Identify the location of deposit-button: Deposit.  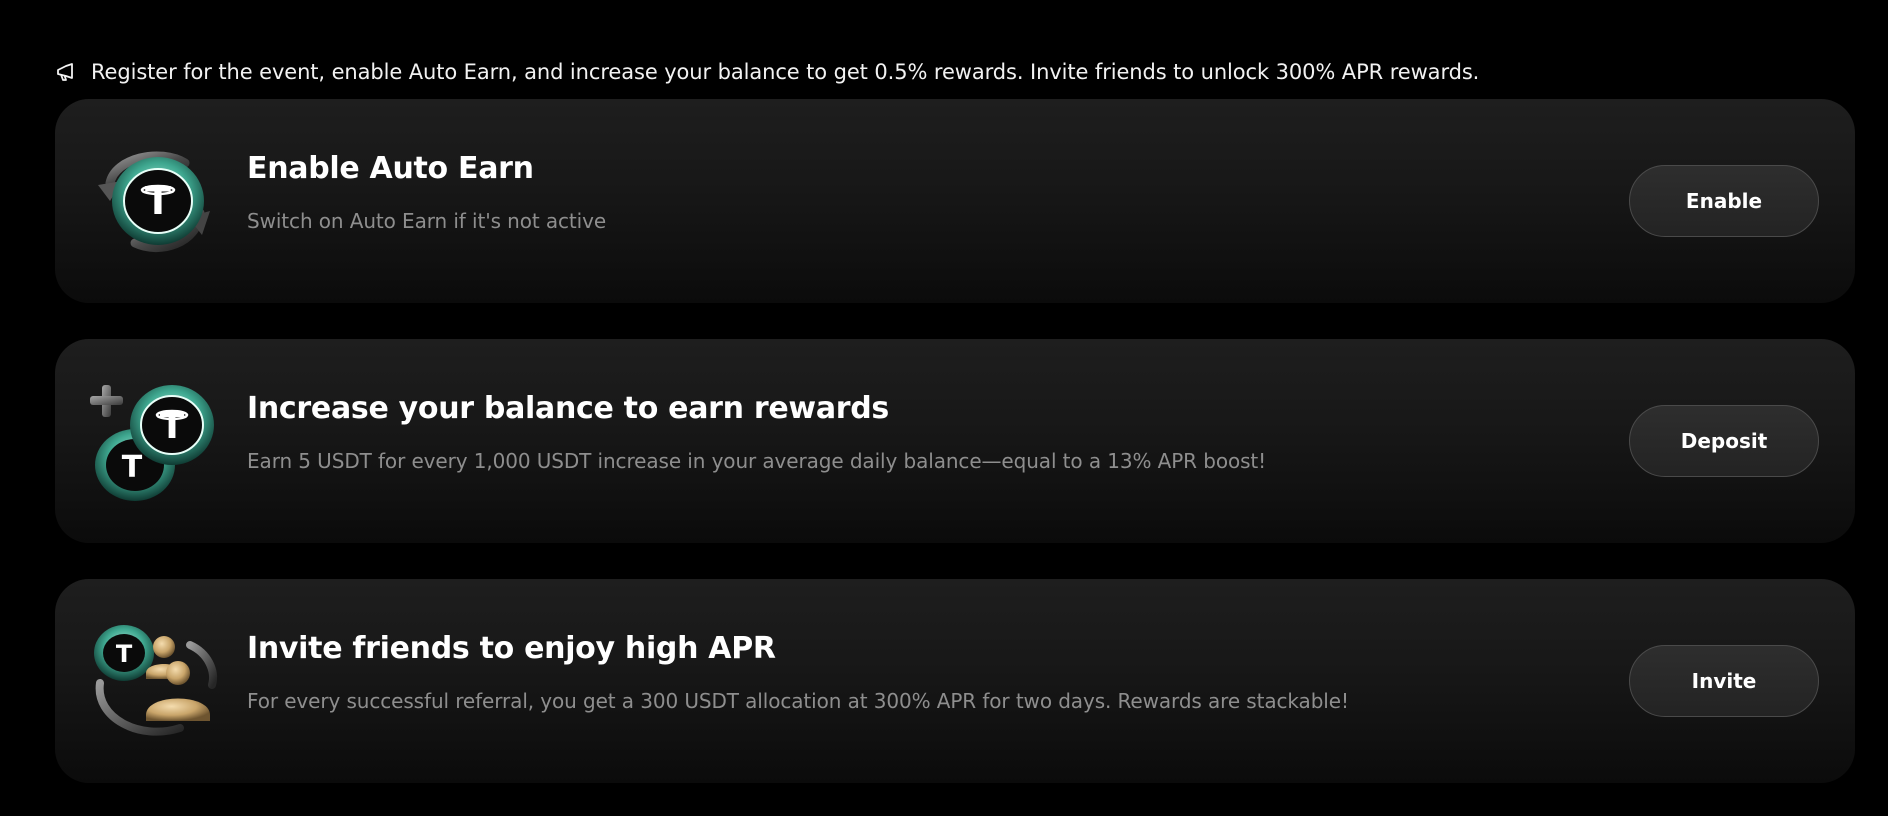
(1724, 441).